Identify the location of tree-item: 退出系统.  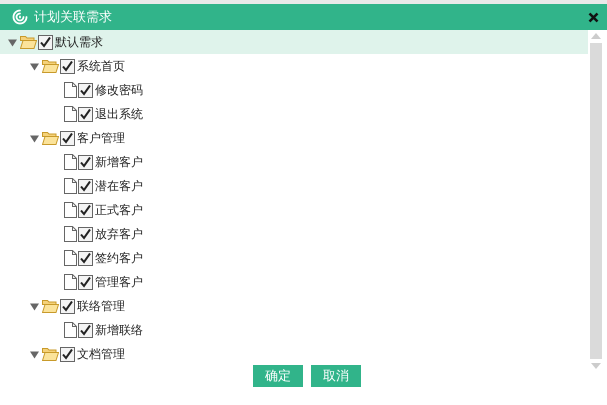
(294, 114).